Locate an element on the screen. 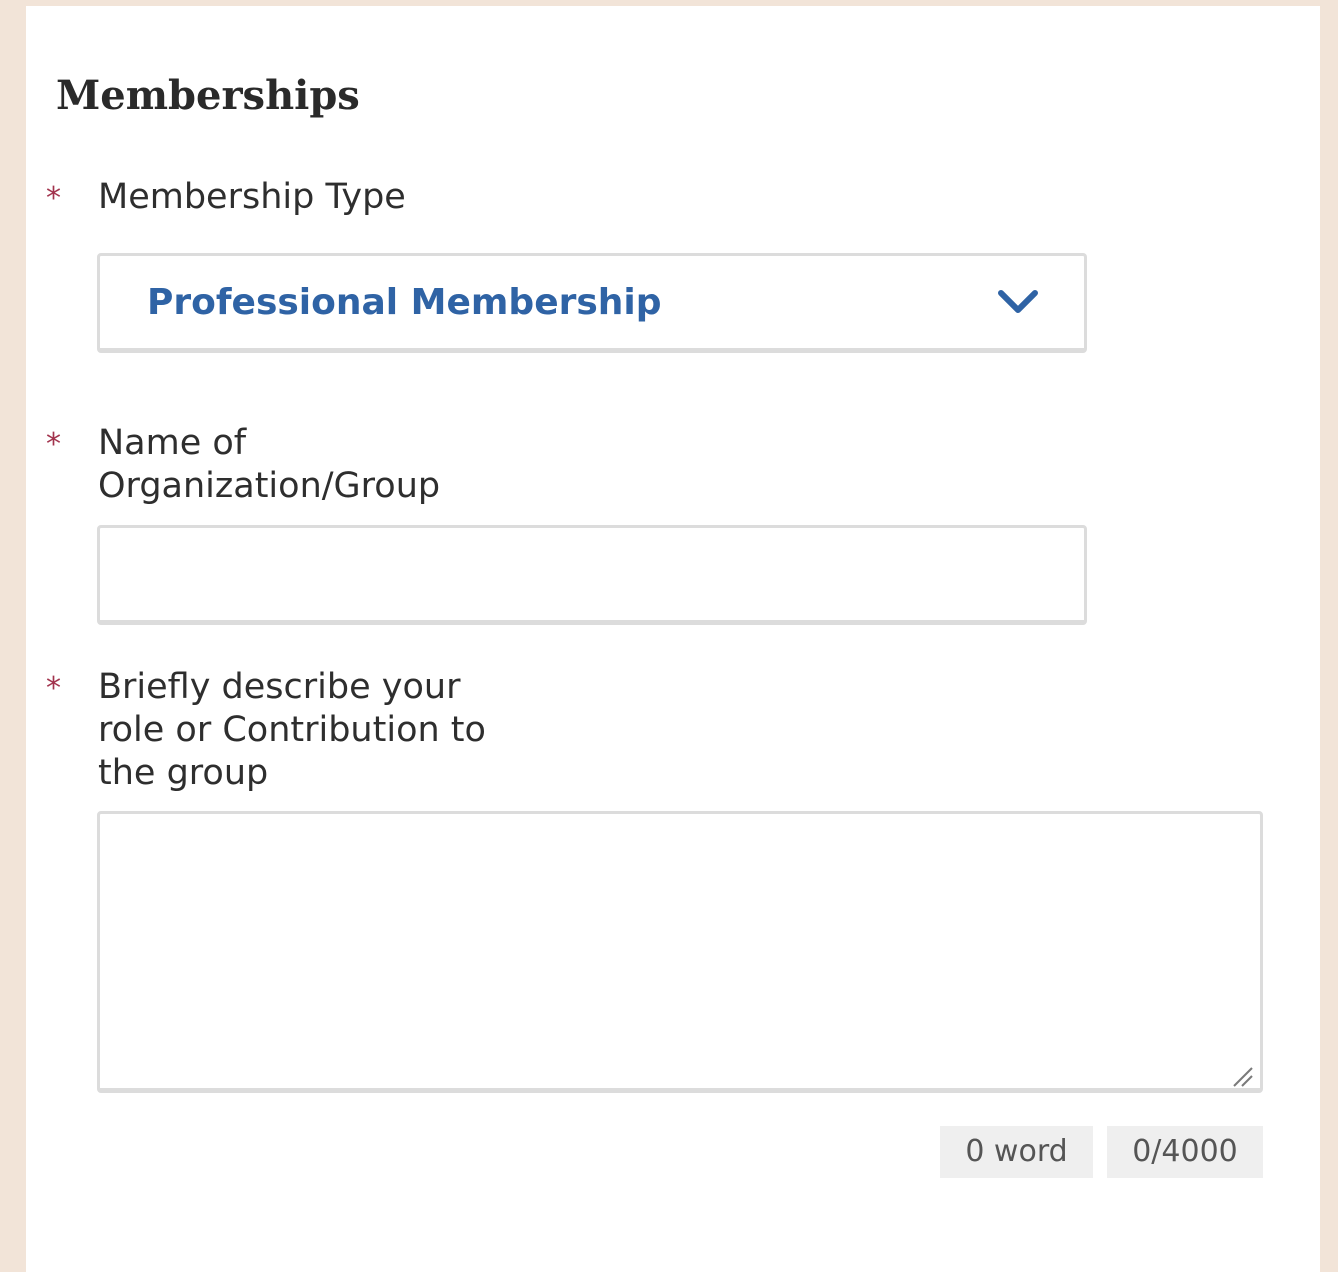 The image size is (1338, 1272). membership-type-selected-value: Professional Membership is located at coordinates (404, 302).